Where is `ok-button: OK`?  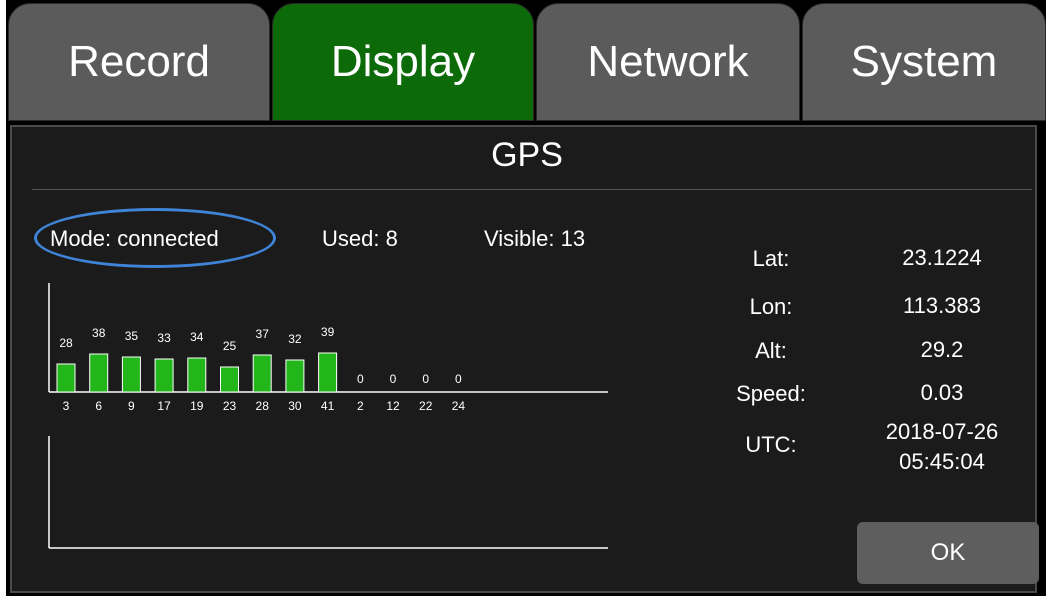 ok-button: OK is located at coordinates (948, 553).